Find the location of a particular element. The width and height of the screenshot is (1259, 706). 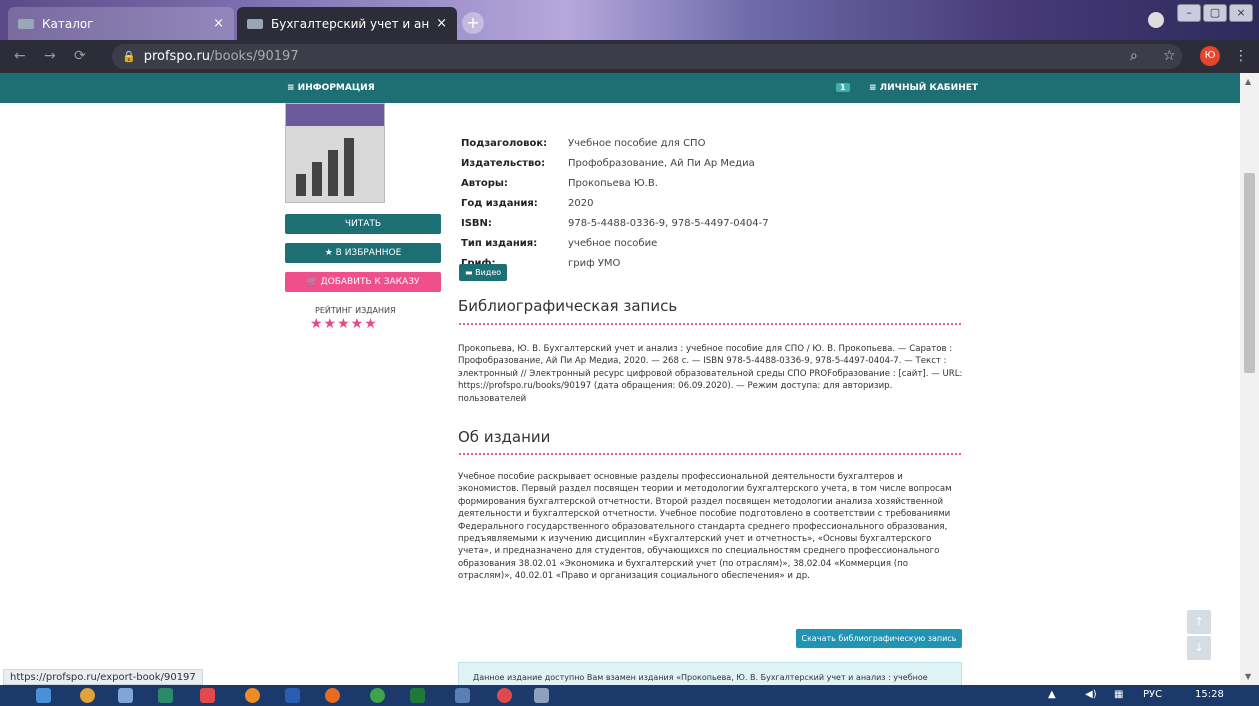

windows-taskbar: ▲ ◀) ▦ РУС 15:28 is located at coordinates (629, 695).